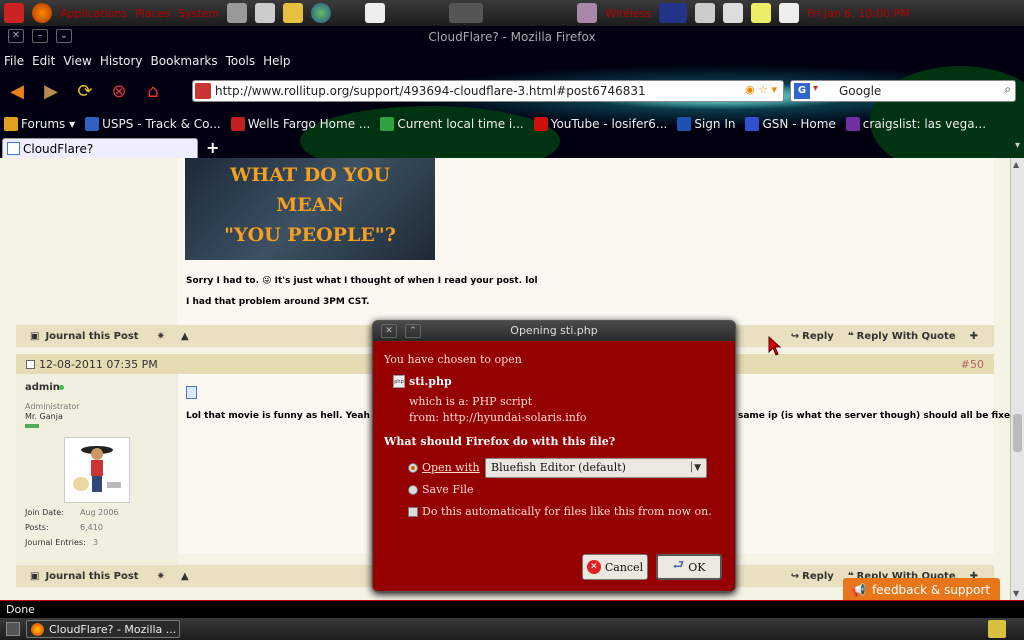  What do you see at coordinates (1007, 89) in the screenshot?
I see `magnifier-icon: ⌕` at bounding box center [1007, 89].